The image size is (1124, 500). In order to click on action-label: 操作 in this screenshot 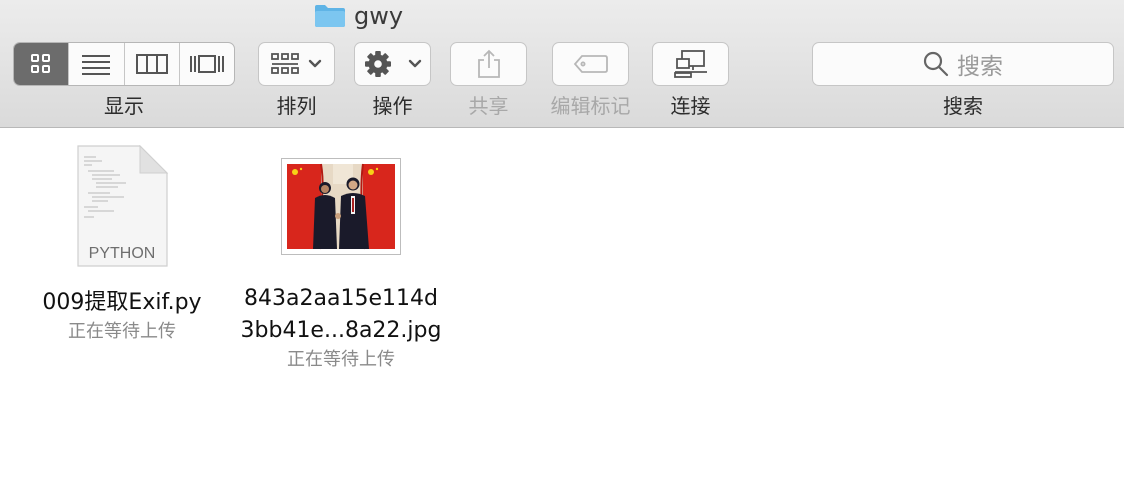, I will do `click(392, 106)`.